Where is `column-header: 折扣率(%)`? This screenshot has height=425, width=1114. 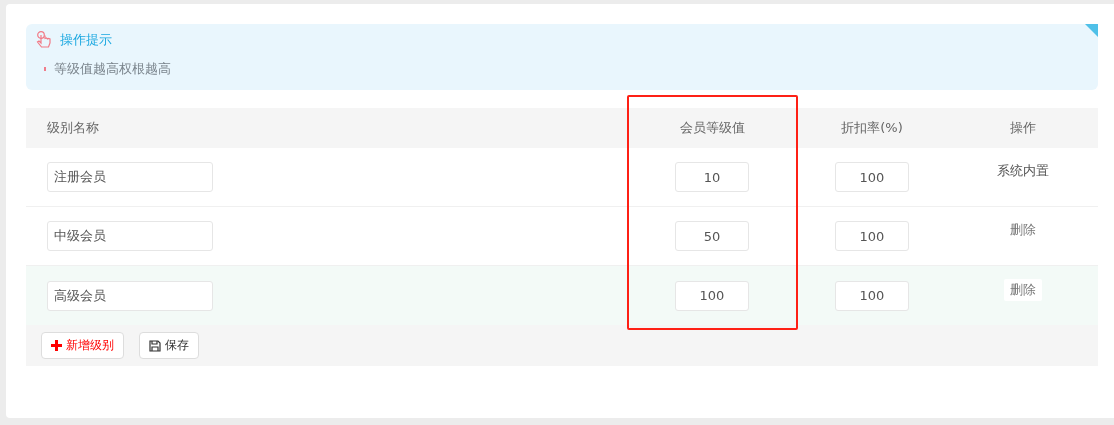
column-header: 折扣率(%) is located at coordinates (872, 128).